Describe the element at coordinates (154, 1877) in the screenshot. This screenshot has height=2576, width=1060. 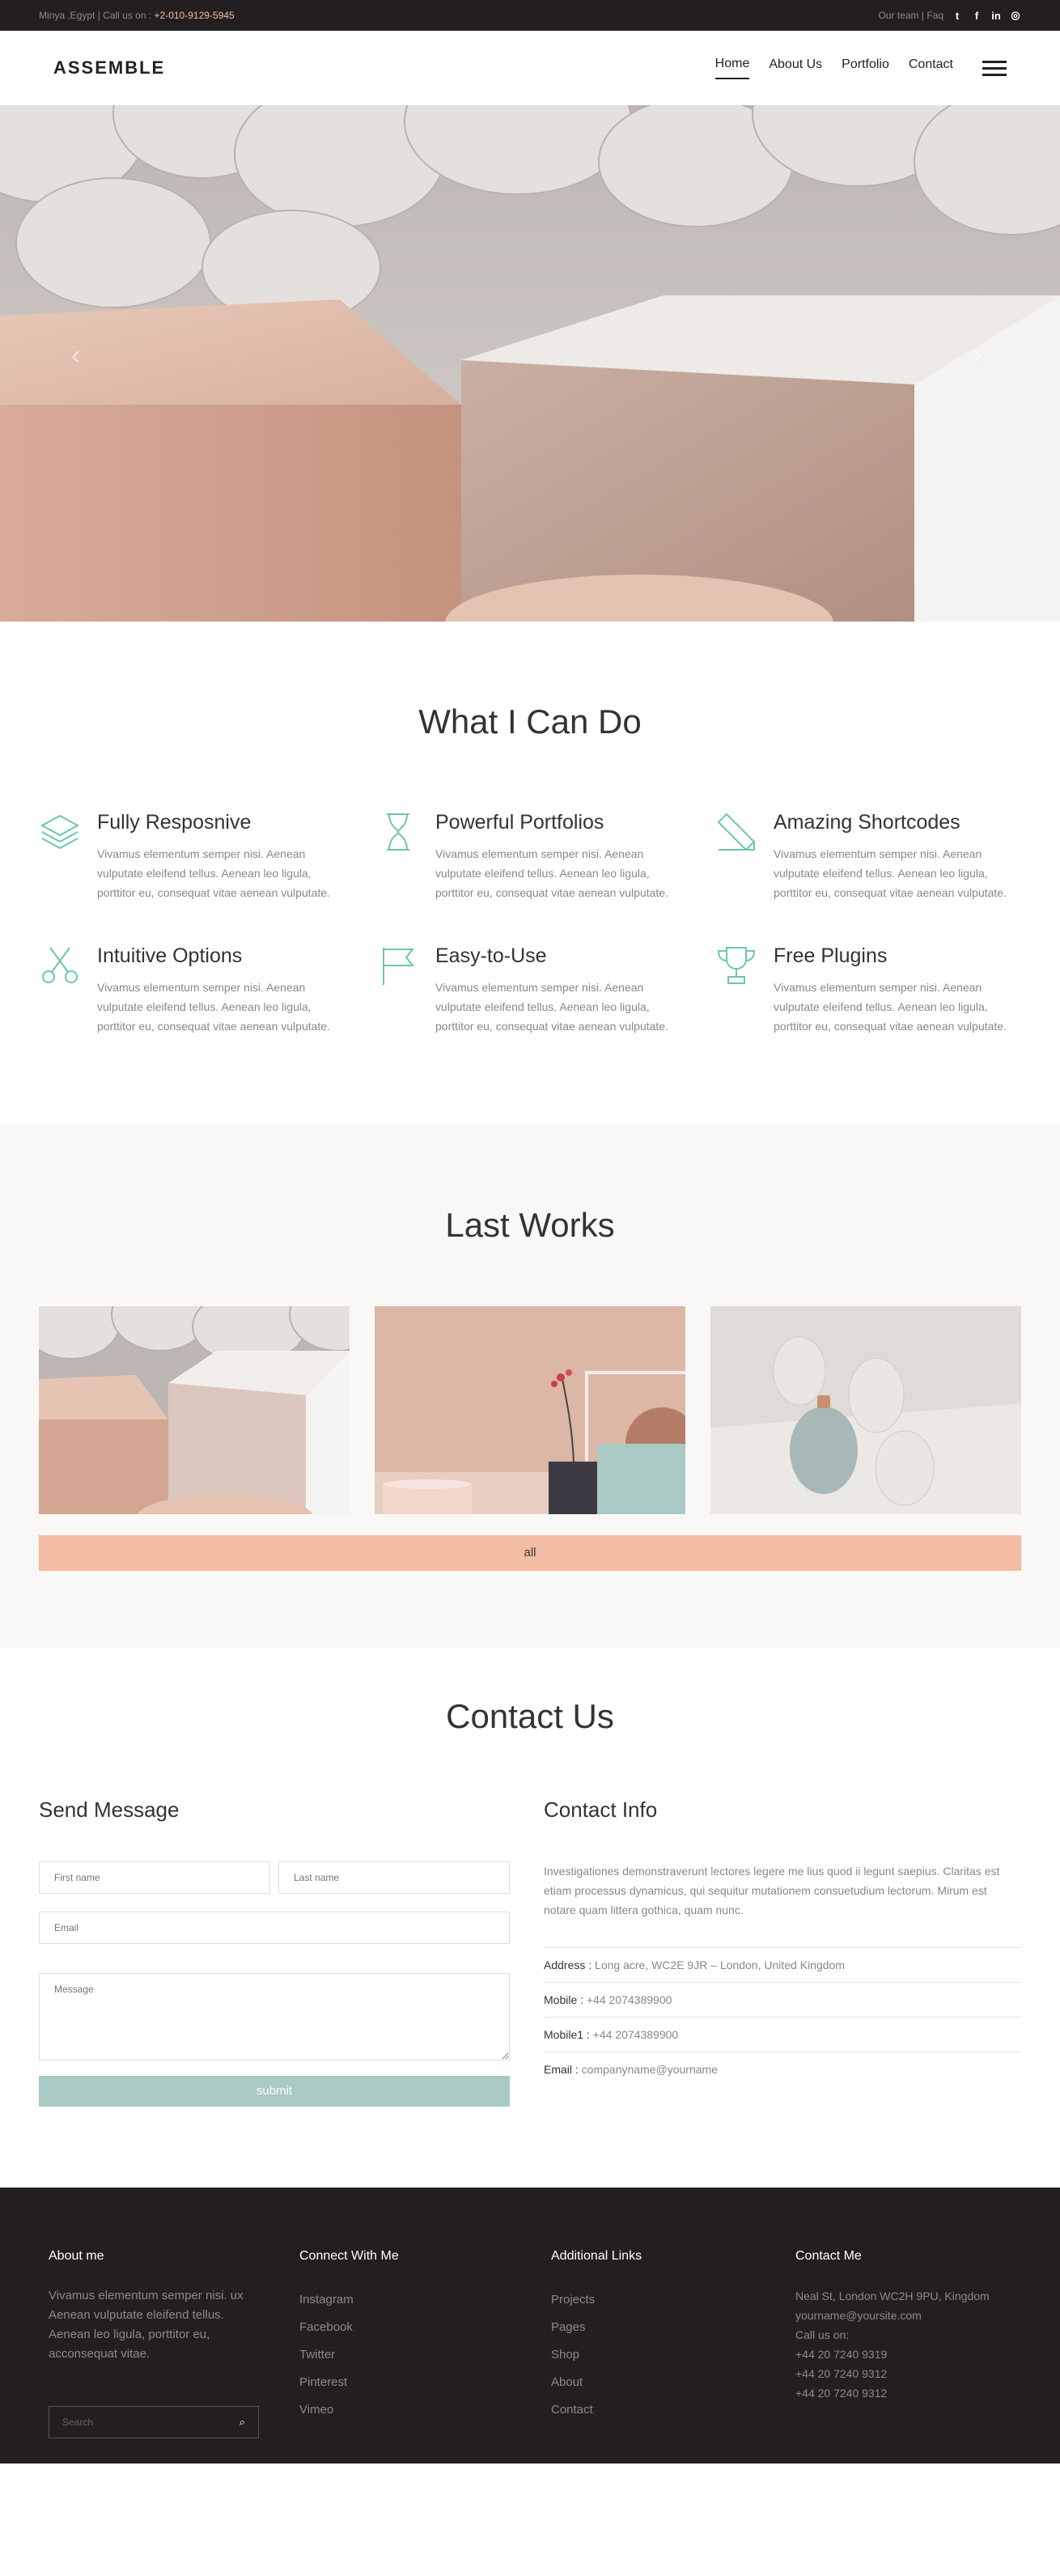
I see `first-name-field` at that location.